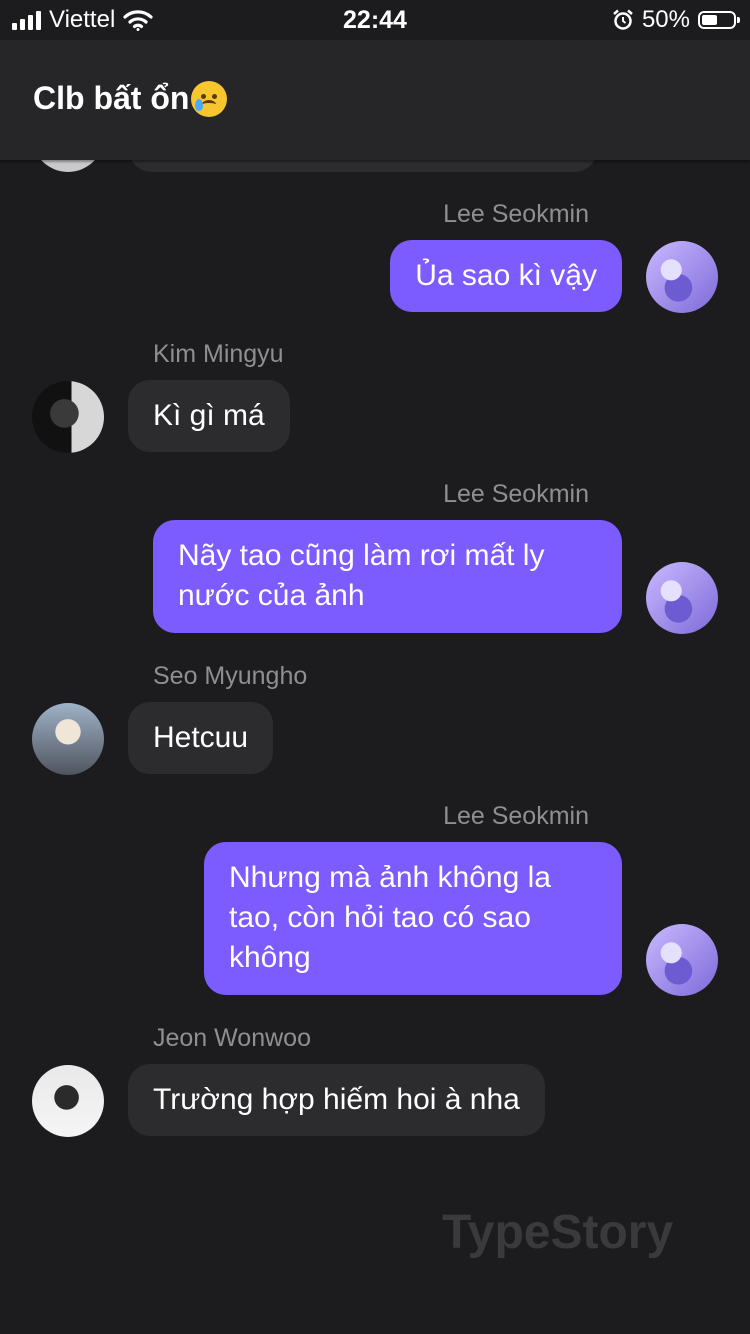 The image size is (750, 1334). What do you see at coordinates (719, 20) in the screenshot?
I see `battery-icon` at bounding box center [719, 20].